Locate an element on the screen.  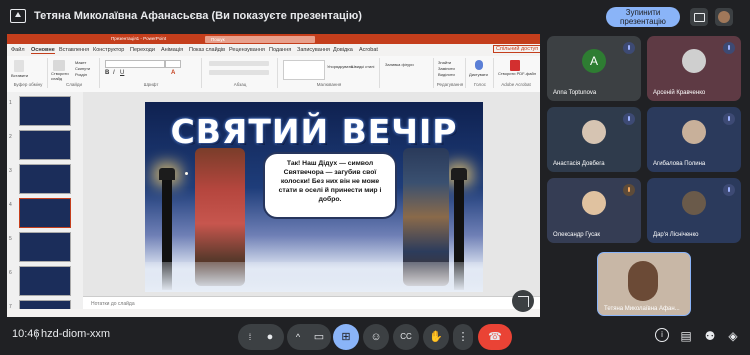
stop-presenting-button: Зупинити презентацію is located at coordinates (643, 17).